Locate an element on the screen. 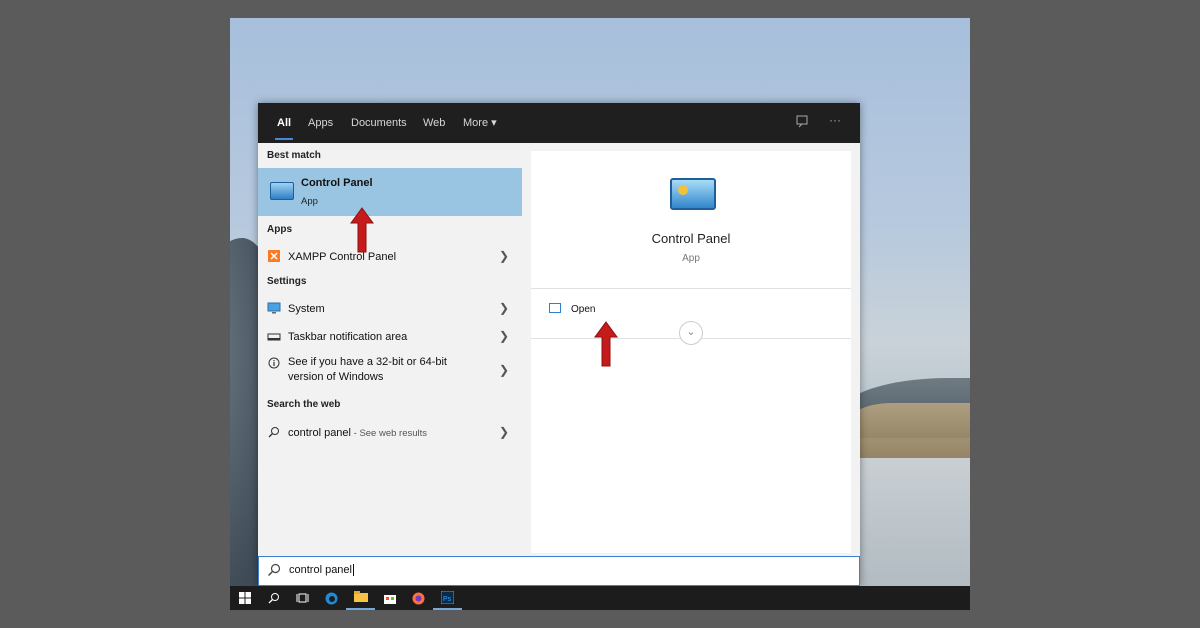  search-web-header: Search the web is located at coordinates (304, 404).